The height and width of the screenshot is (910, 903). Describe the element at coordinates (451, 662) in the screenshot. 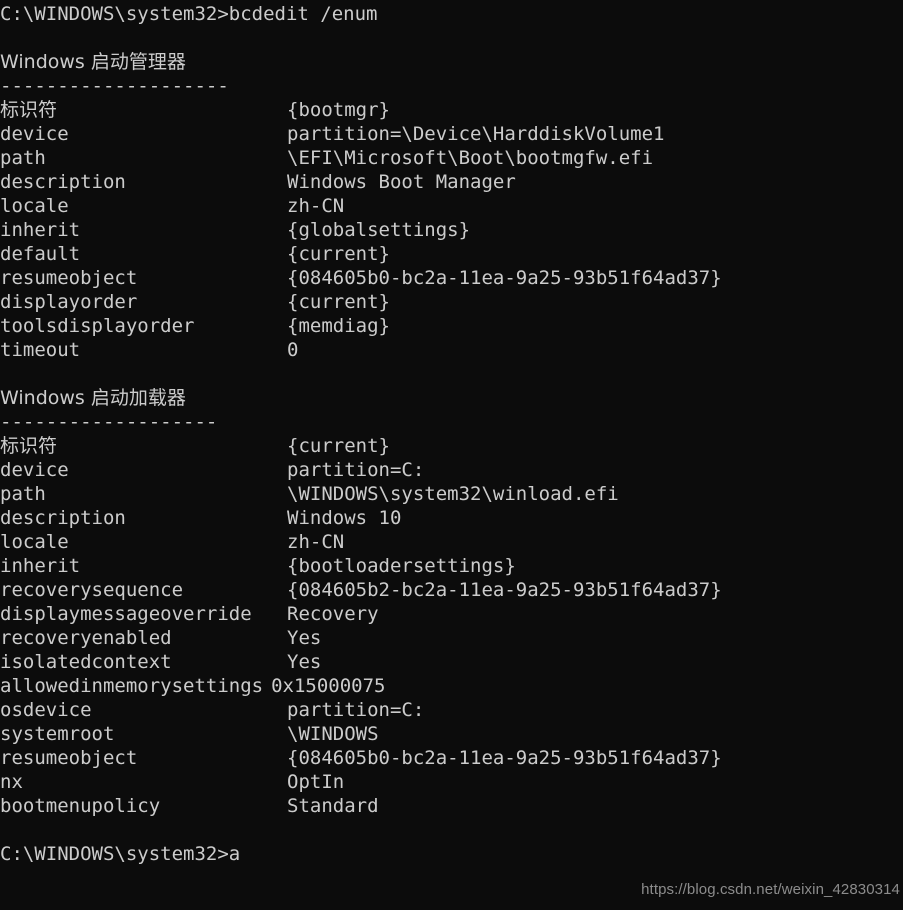

I see `table-row: isolatedcontext Yes` at that location.